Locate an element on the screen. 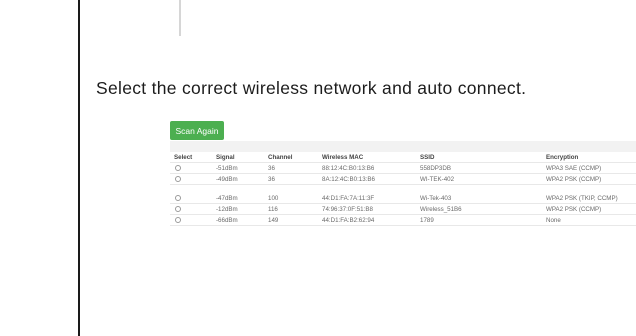 Image resolution: width=636 pixels, height=336 pixels. inner-border-line is located at coordinates (180, 18).